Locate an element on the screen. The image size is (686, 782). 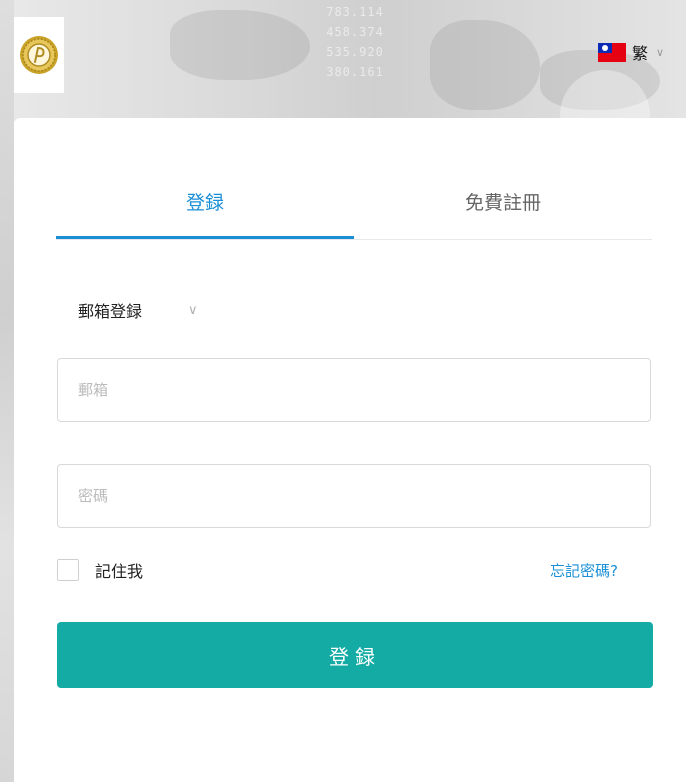
password-field is located at coordinates (354, 496).